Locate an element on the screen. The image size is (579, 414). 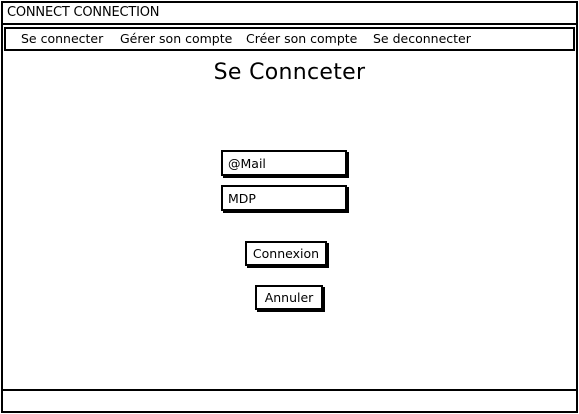
menu-item-creer-compte: Créer son compte is located at coordinates (301, 39).